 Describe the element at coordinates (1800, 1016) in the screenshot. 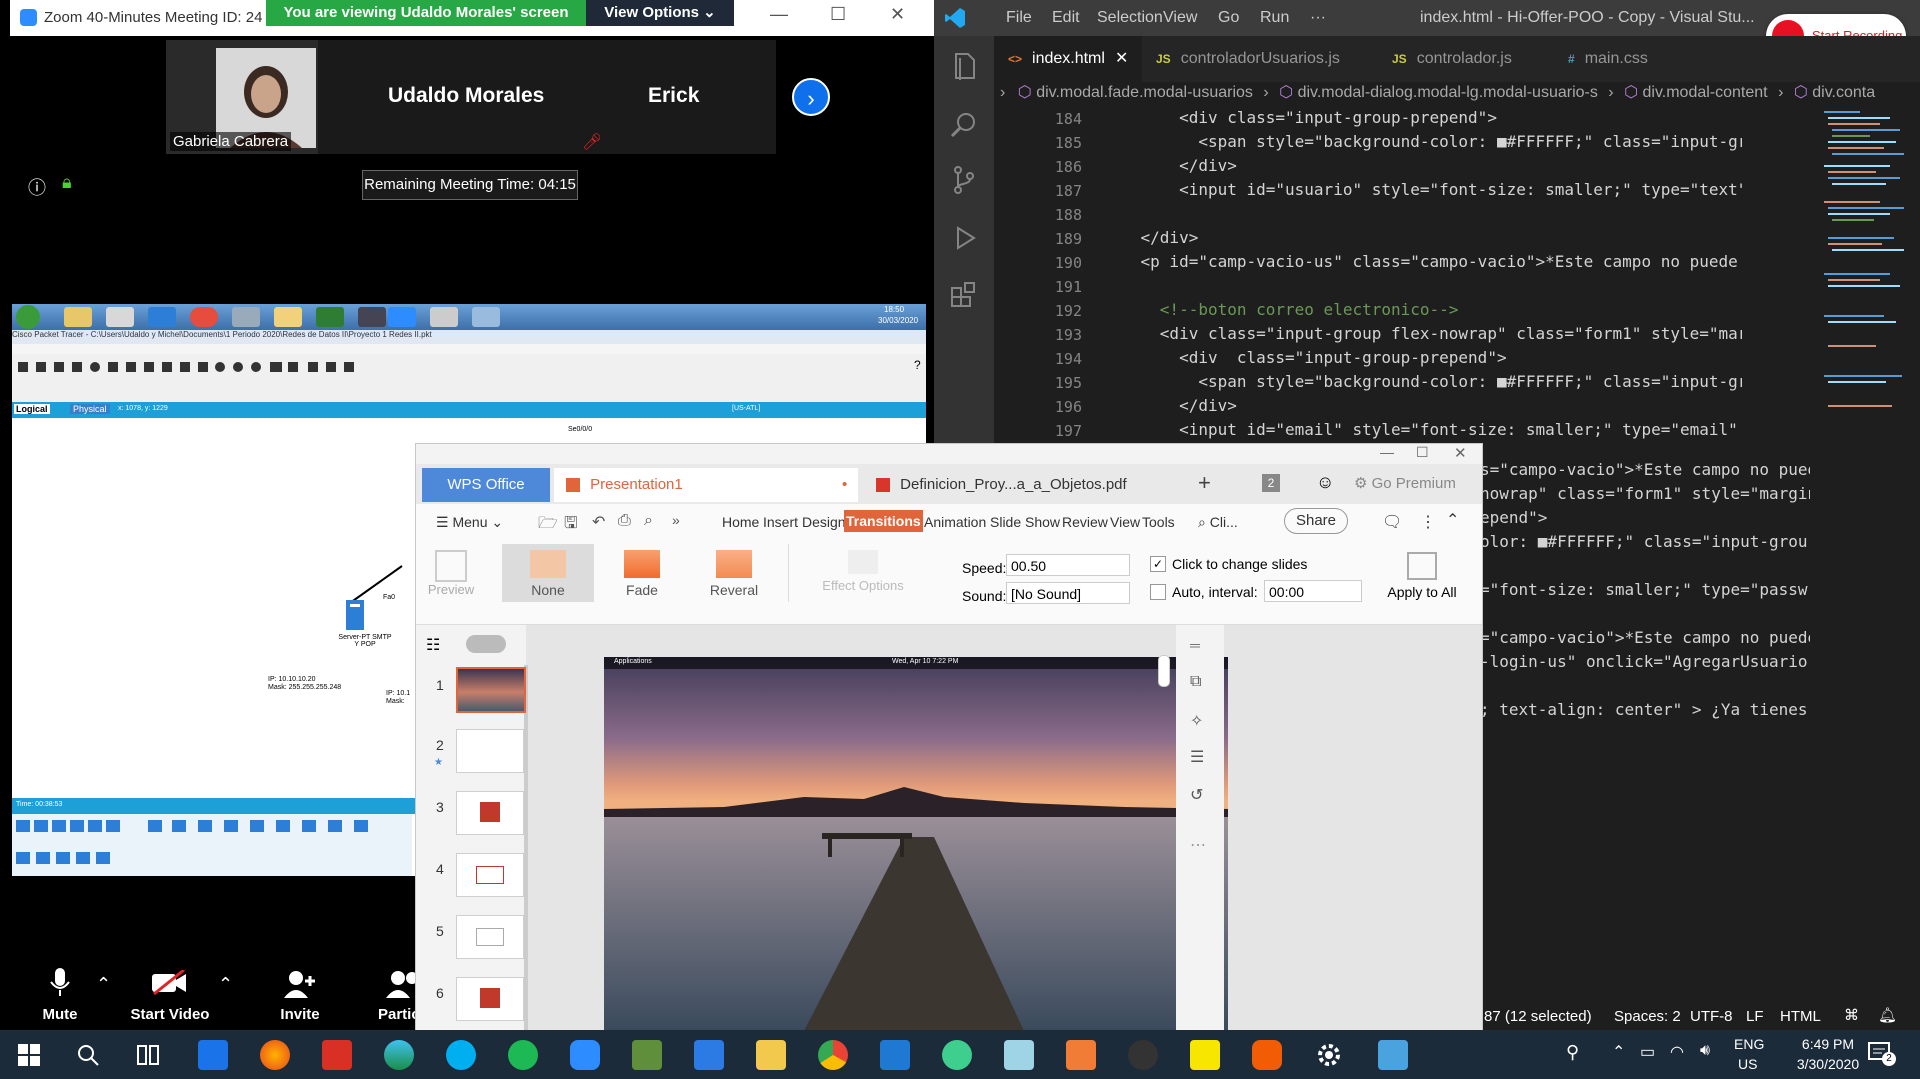

I see `status-language: HTML` at that location.